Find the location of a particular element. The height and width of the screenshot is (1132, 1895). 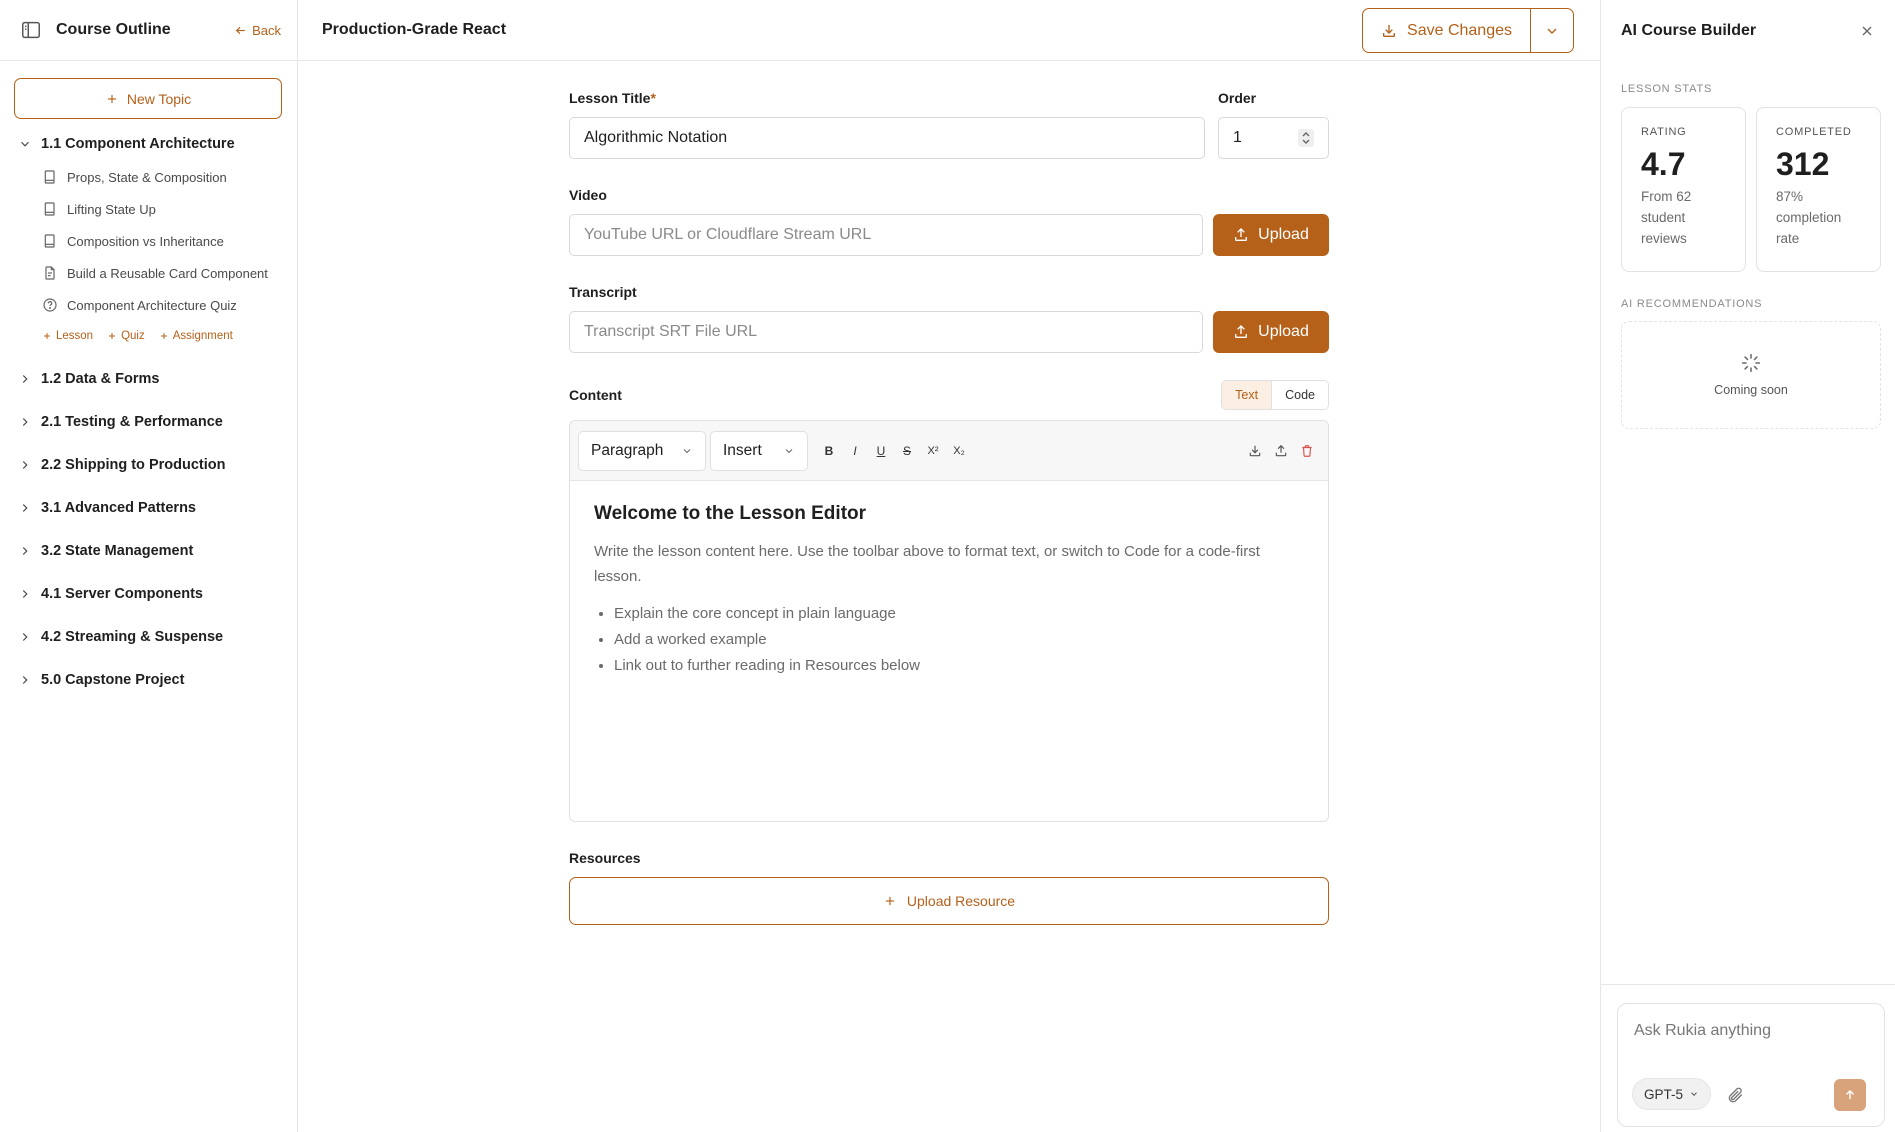

upload-resource-button: Upload Resource is located at coordinates (949, 901).